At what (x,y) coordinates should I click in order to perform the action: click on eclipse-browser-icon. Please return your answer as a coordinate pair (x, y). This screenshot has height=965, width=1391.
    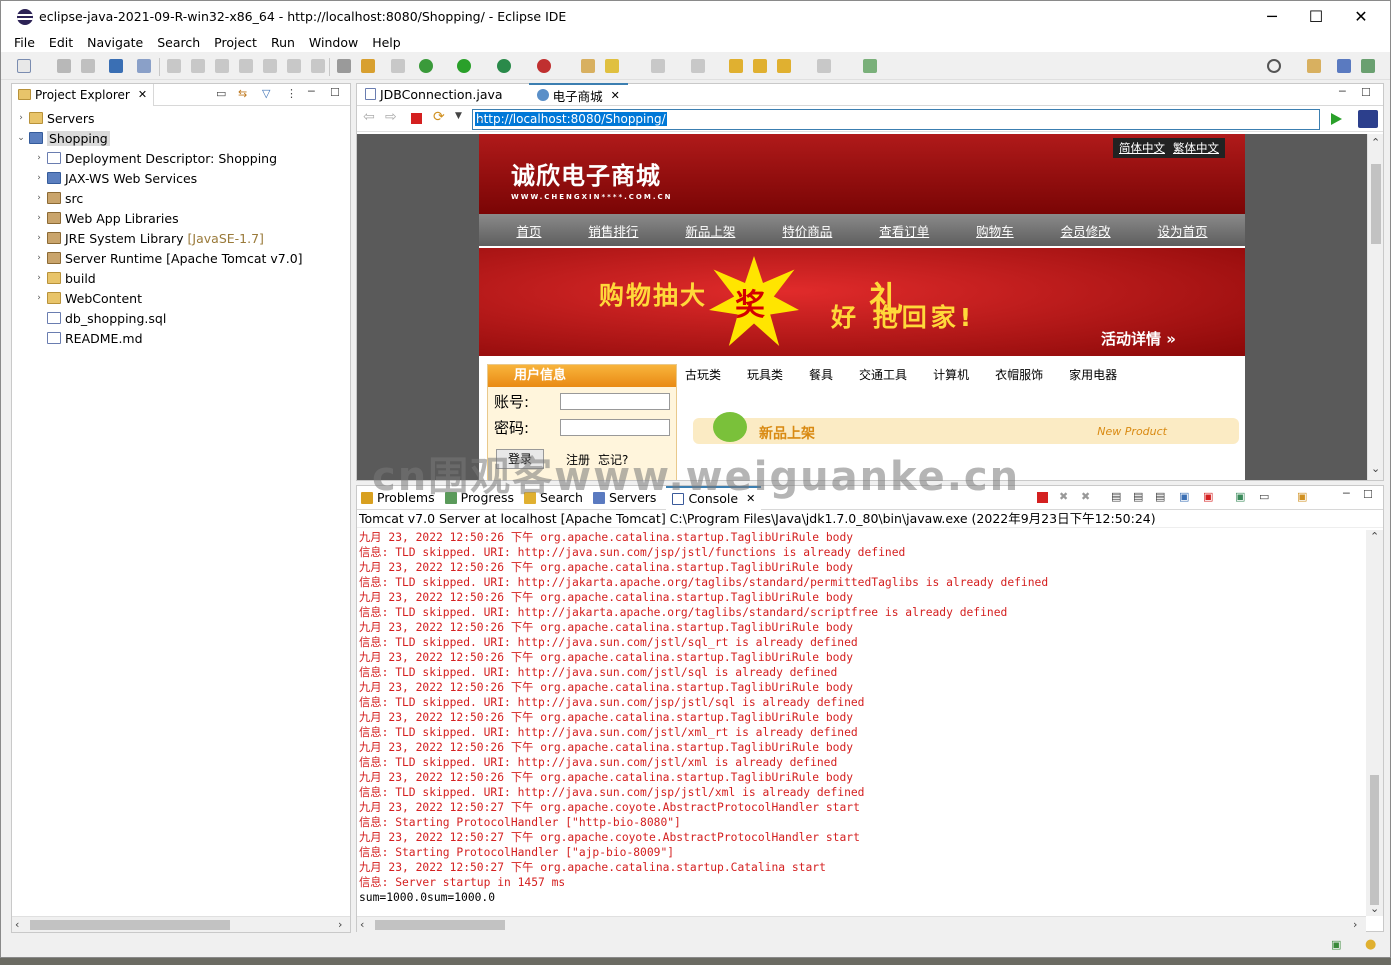
    Looking at the image, I should click on (1368, 119).